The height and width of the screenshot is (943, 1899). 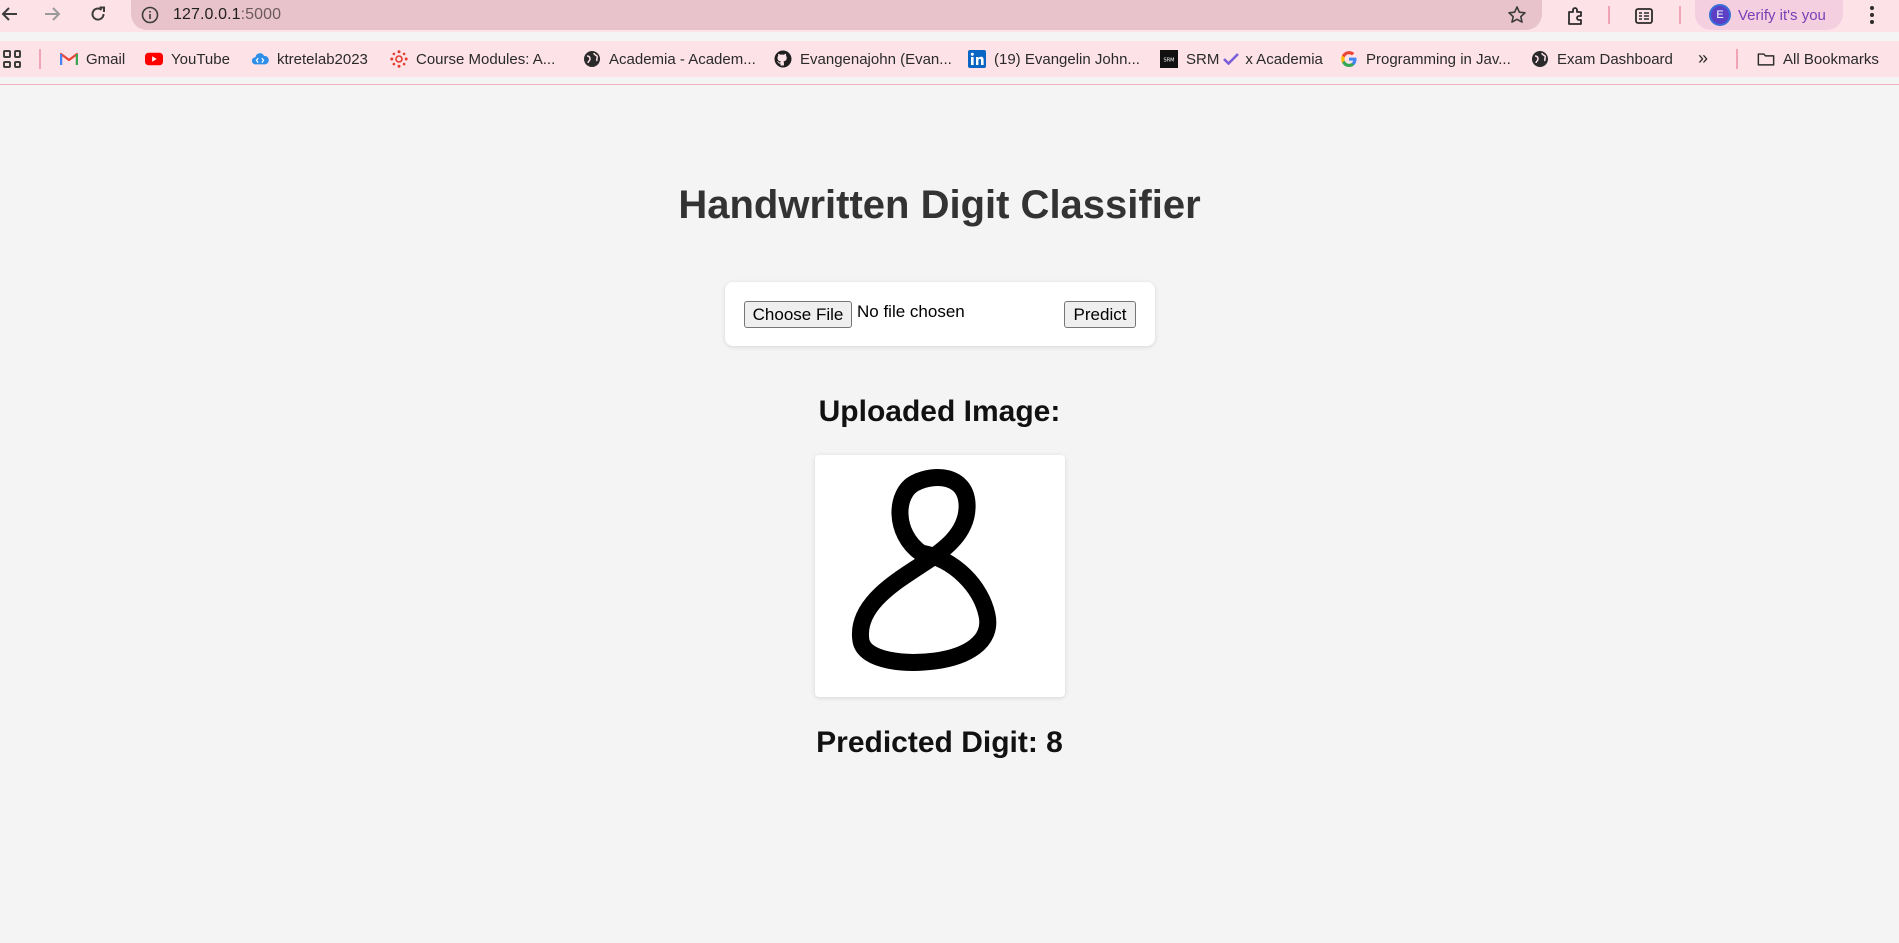 I want to click on upload-form: Choose File No file chosen Predict, so click(x=940, y=314).